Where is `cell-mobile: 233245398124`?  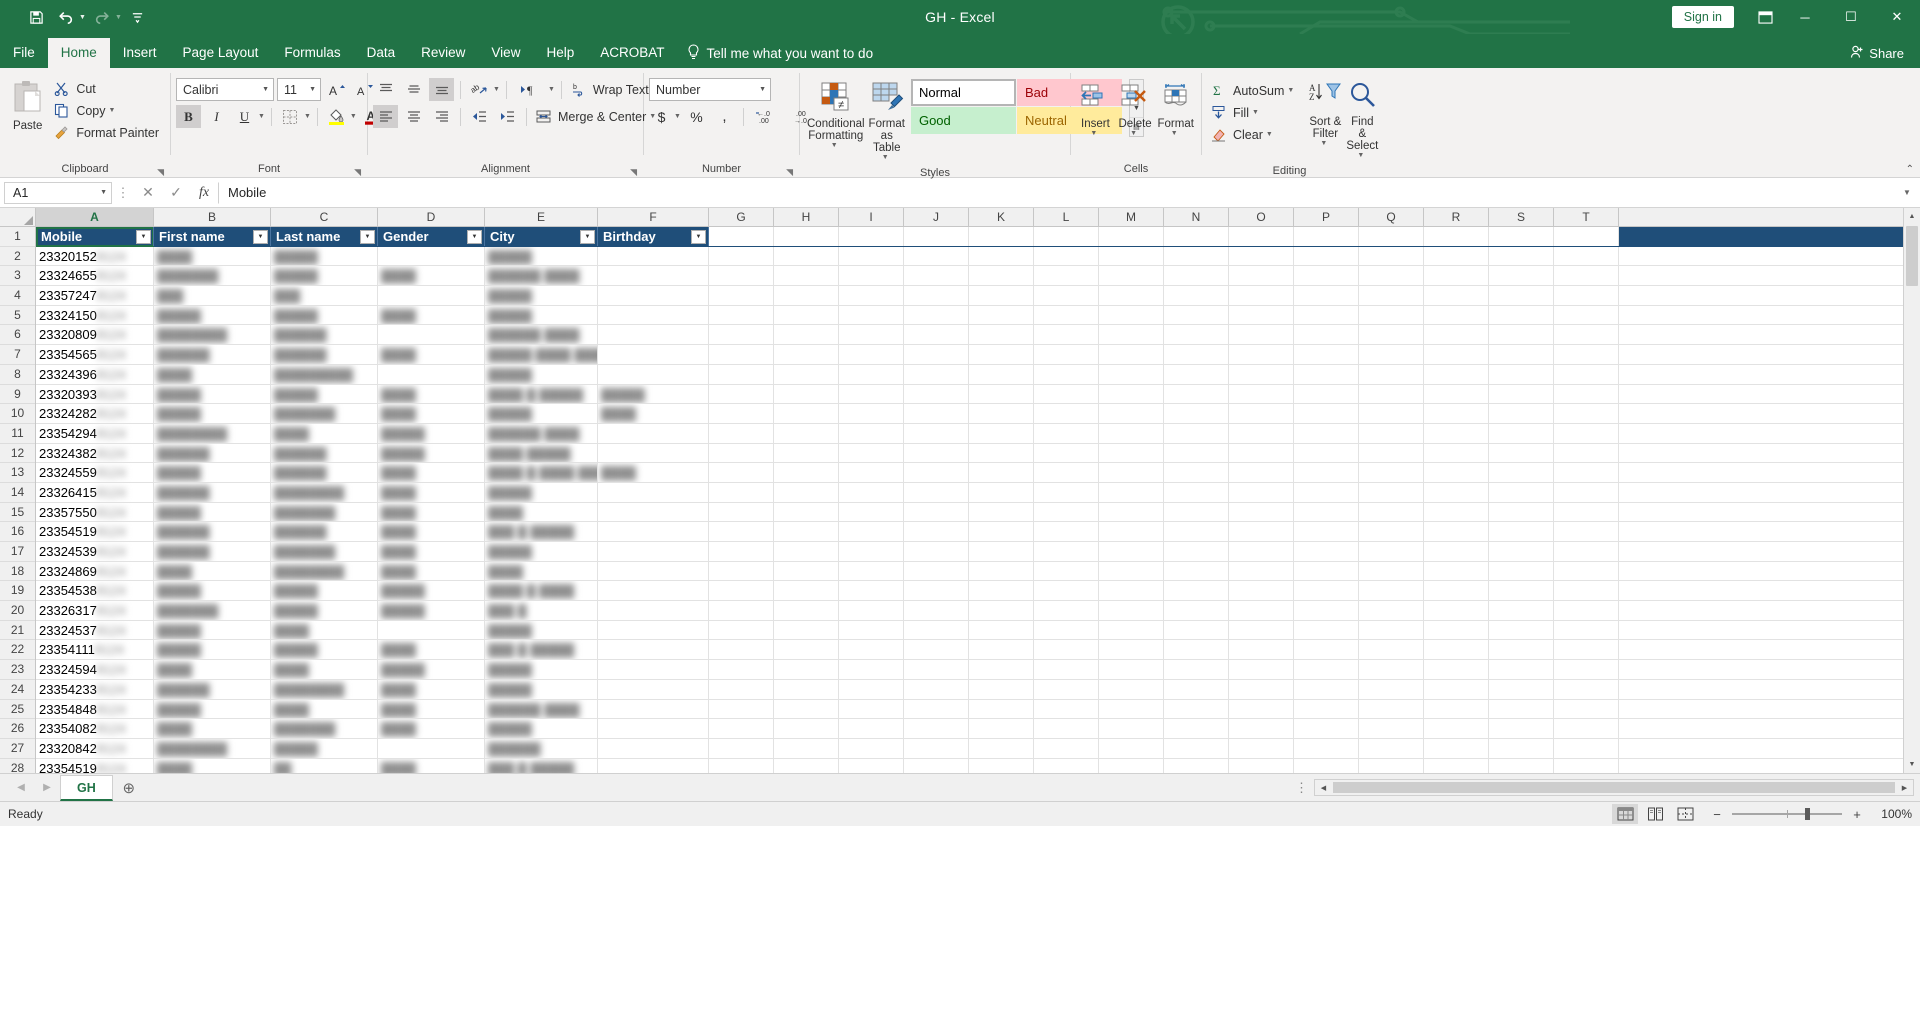
cell-mobile: 233245398124 is located at coordinates (95, 551).